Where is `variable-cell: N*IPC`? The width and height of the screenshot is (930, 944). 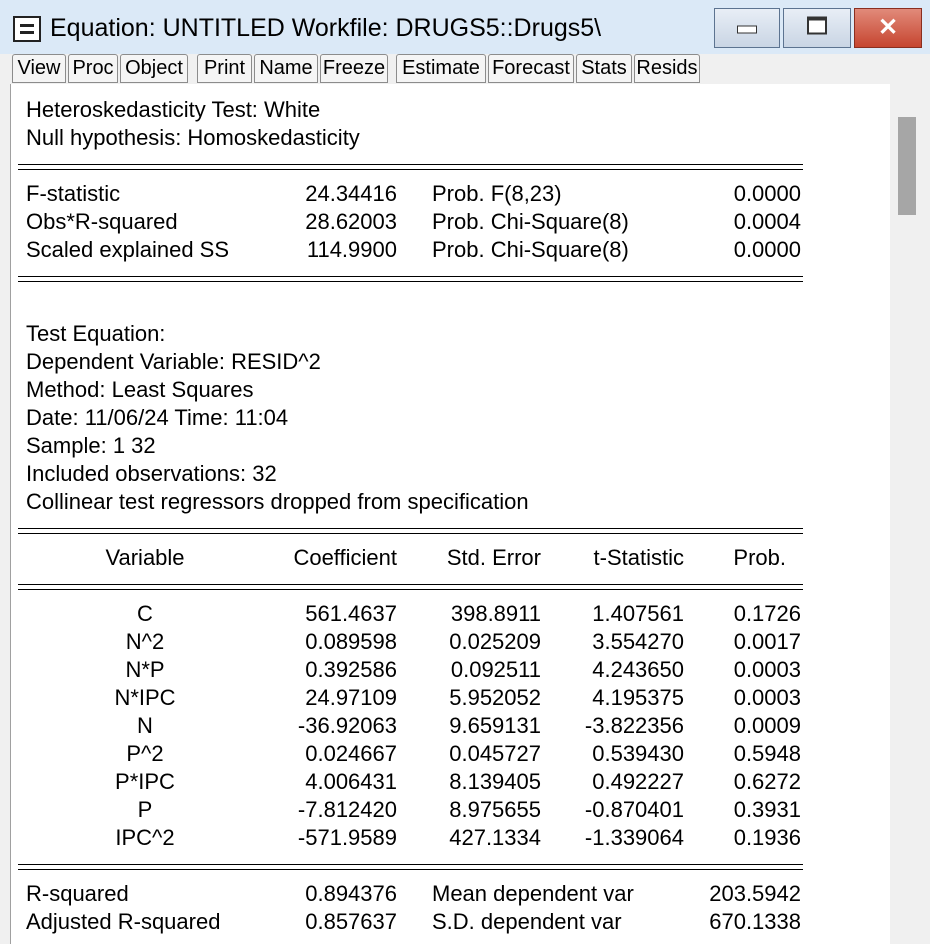
variable-cell: N*IPC is located at coordinates (145, 697).